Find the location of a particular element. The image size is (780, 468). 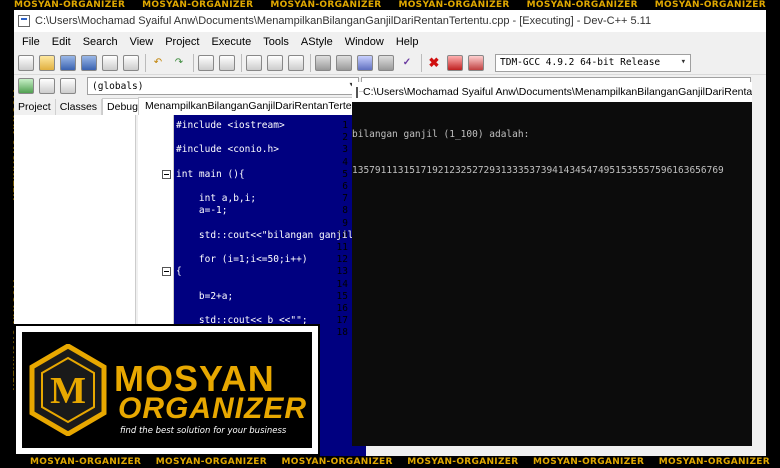

menu-search: Search is located at coordinates (100, 42).